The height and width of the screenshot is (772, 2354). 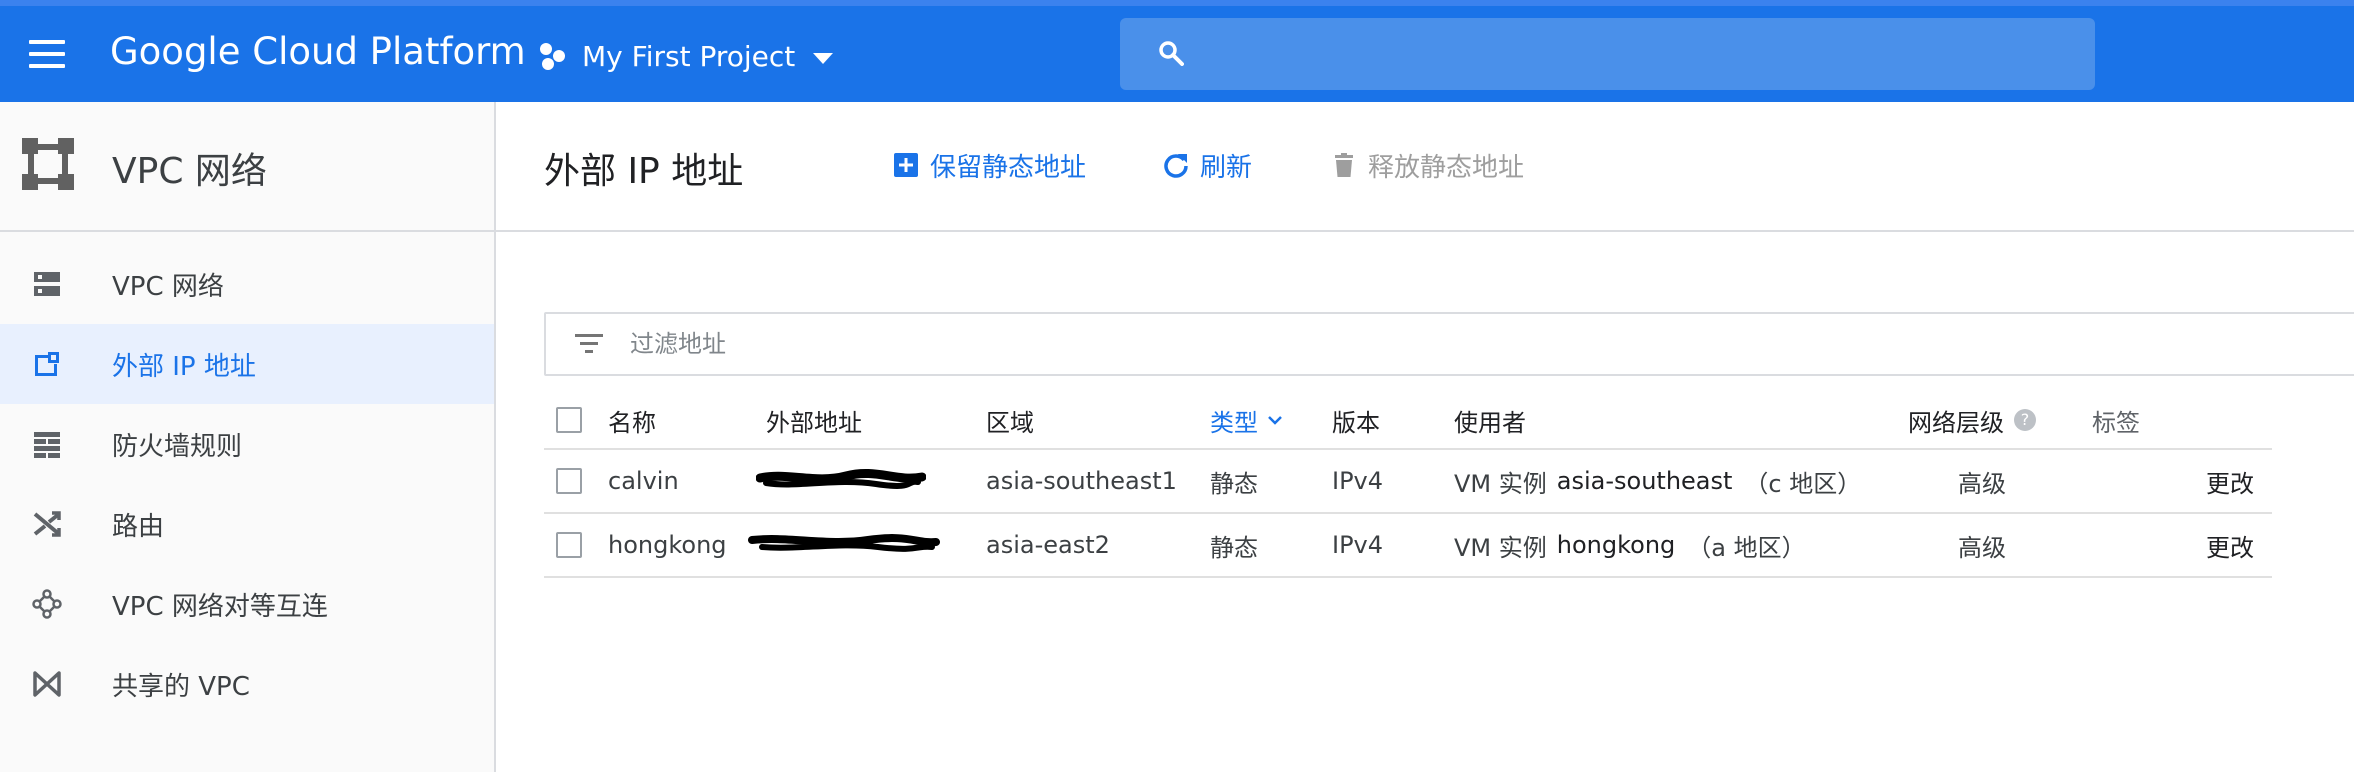 What do you see at coordinates (189, 171) in the screenshot?
I see `sidebar-title: VPC 网络` at bounding box center [189, 171].